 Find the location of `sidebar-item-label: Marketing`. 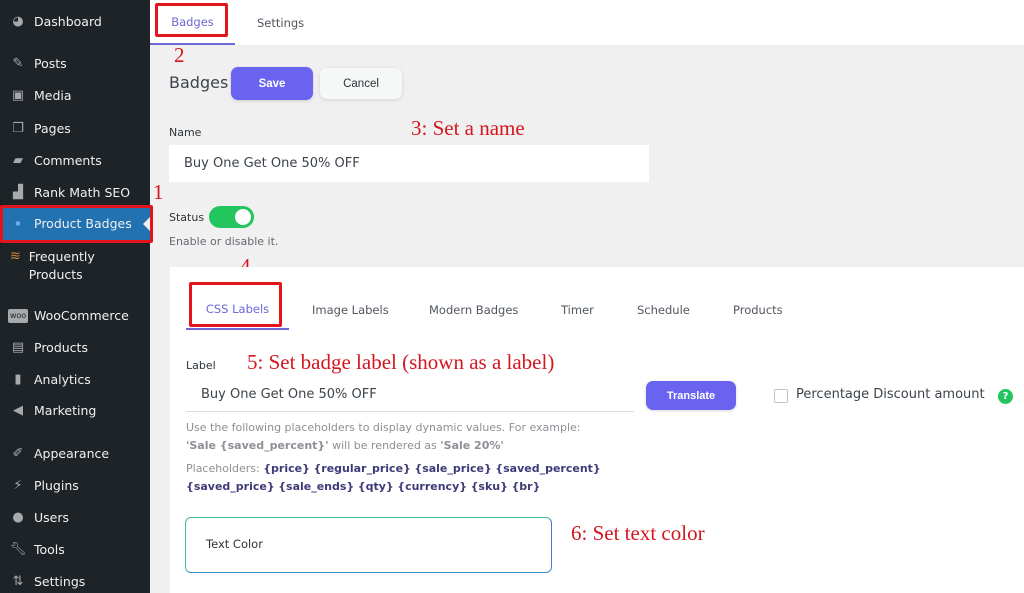

sidebar-item-label: Marketing is located at coordinates (65, 410).